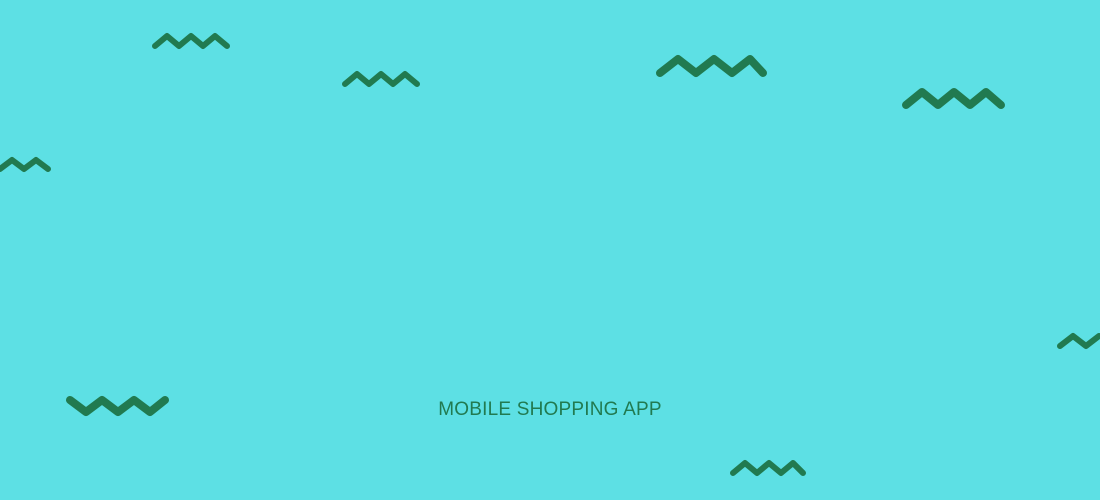  What do you see at coordinates (550, 409) in the screenshot?
I see `page-title: MOBILE SHOPPING APP` at bounding box center [550, 409].